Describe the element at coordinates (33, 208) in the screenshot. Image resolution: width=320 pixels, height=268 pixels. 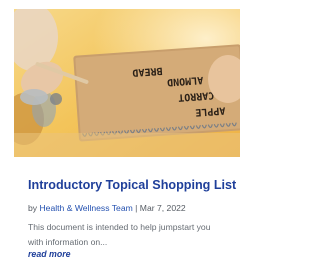
I see `byline-label: by` at that location.